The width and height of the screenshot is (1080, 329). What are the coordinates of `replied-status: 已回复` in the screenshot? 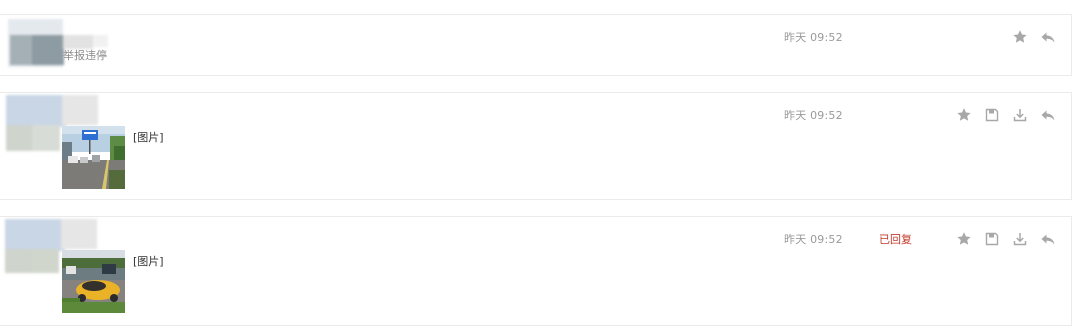 It's located at (895, 239).